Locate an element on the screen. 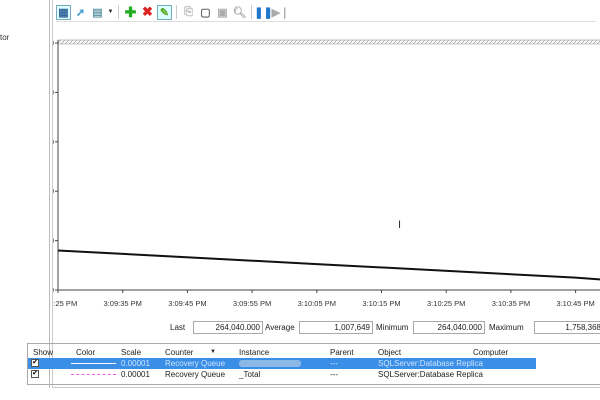  x-tick-label: 3:09:25 PM is located at coordinates (65, 303).